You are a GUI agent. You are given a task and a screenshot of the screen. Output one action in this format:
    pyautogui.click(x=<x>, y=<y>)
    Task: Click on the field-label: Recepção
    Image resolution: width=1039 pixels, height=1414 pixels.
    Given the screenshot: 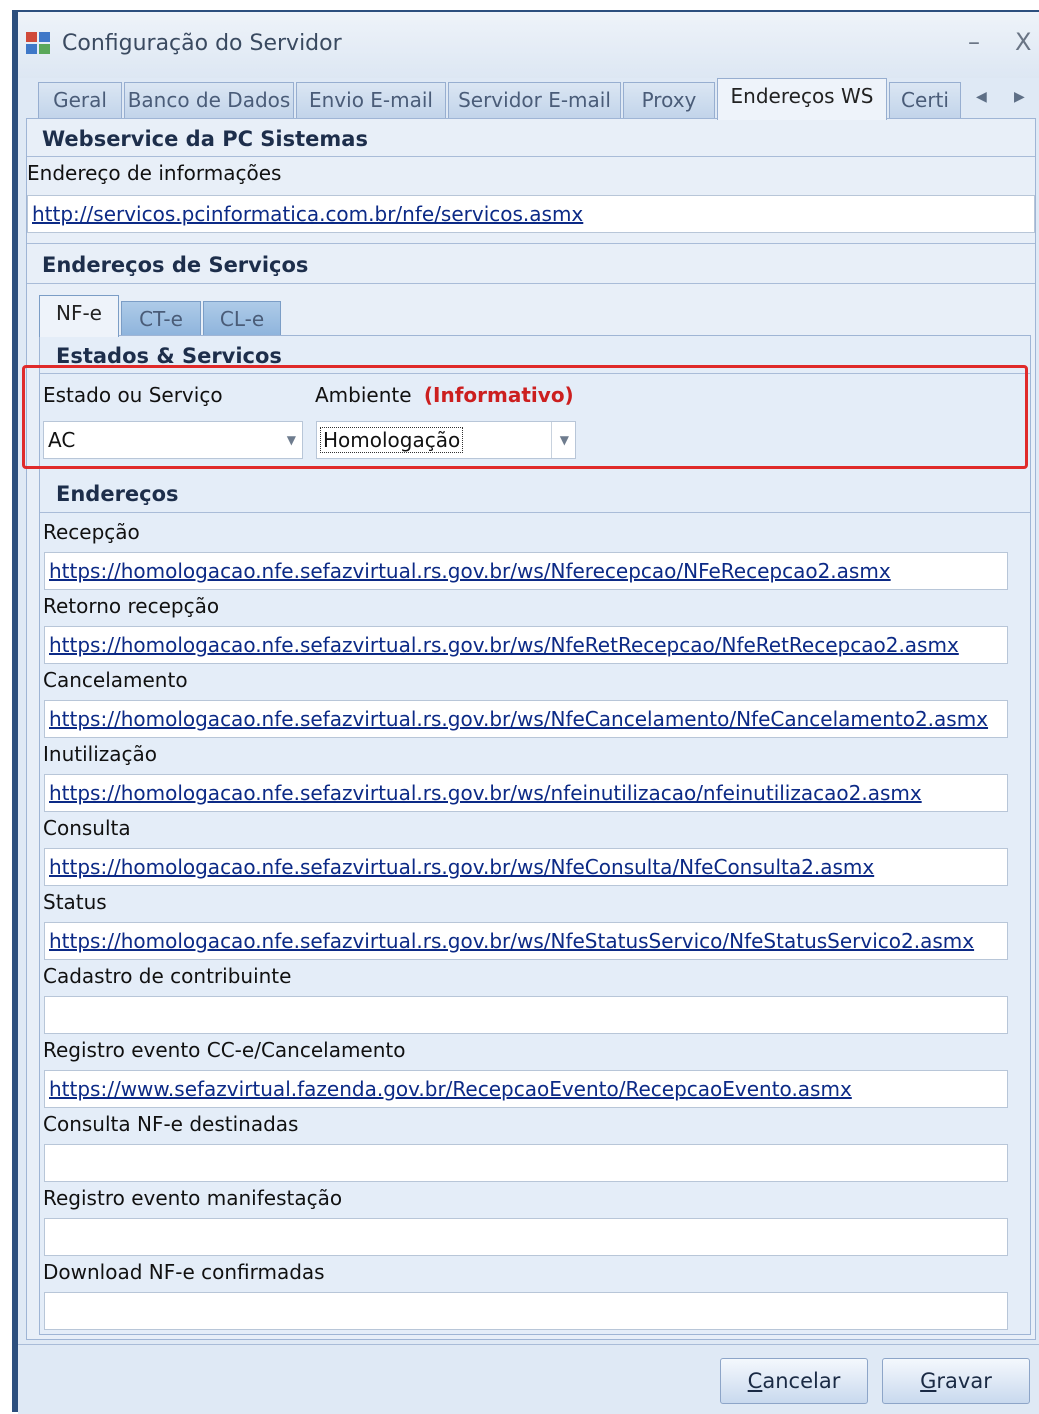 What is the action you would take?
    pyautogui.click(x=91, y=532)
    